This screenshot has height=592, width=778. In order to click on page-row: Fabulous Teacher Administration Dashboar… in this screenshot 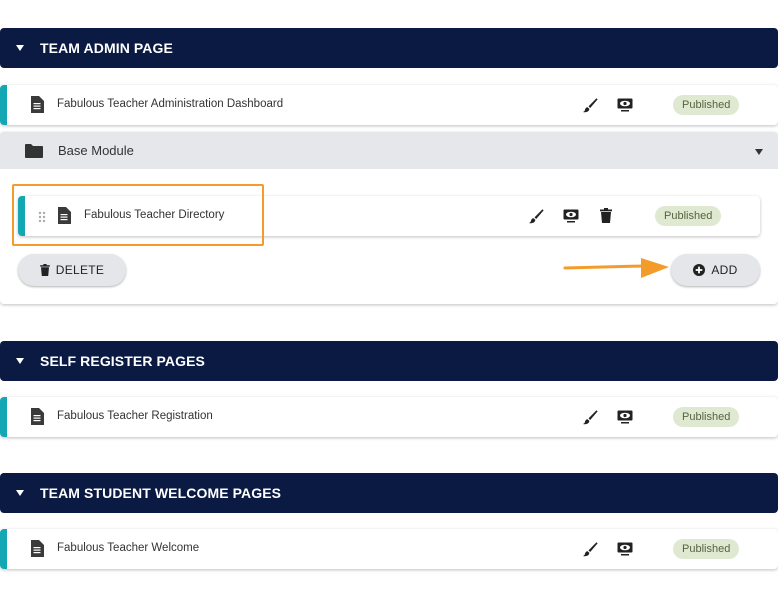, I will do `click(389, 105)`.